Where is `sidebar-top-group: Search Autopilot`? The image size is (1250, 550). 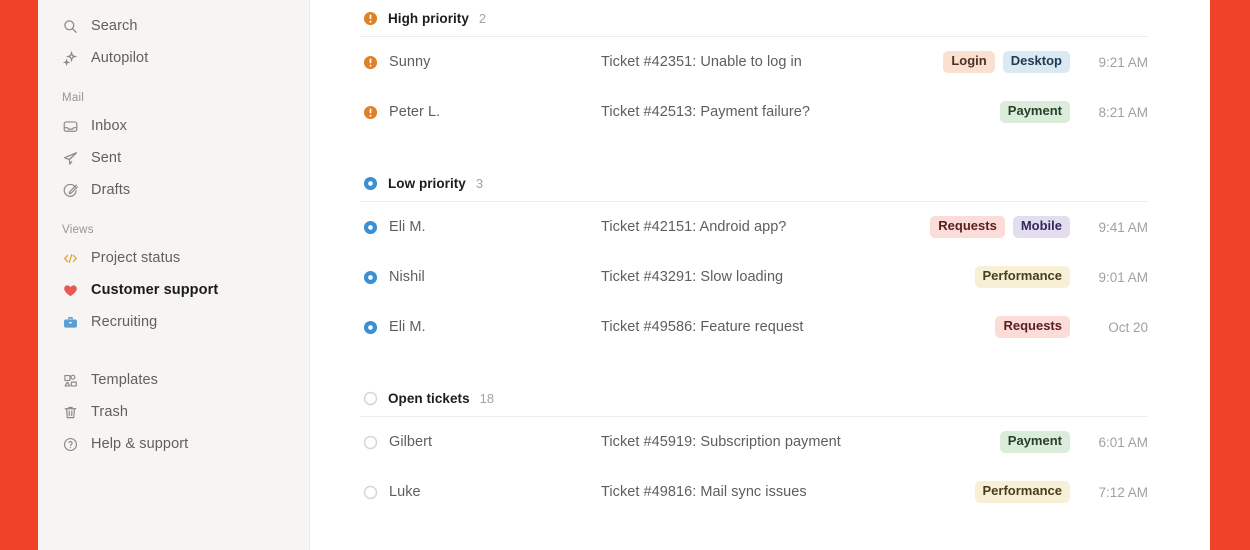
sidebar-top-group: Search Autopilot is located at coordinates (173, 42).